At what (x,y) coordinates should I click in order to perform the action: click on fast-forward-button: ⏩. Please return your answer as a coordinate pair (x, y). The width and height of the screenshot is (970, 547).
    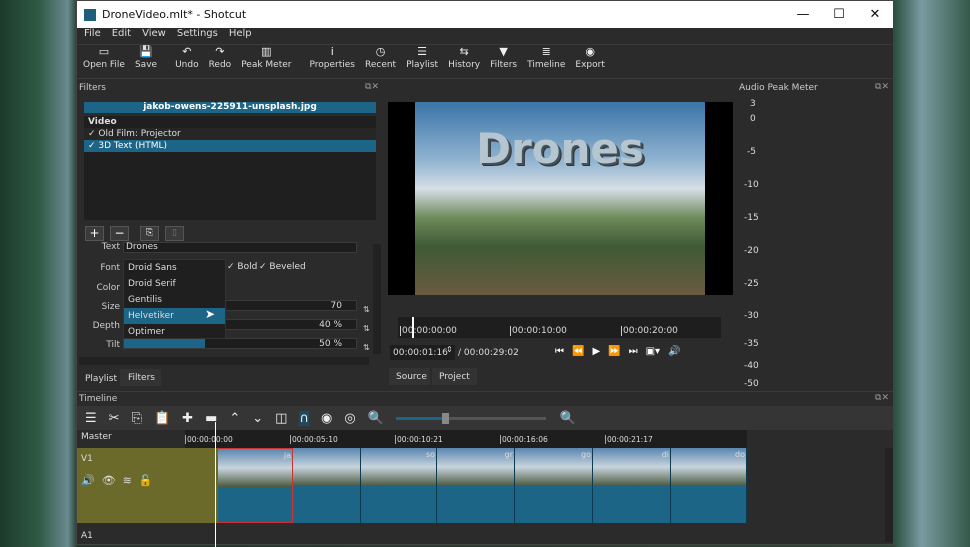
    Looking at the image, I should click on (614, 351).